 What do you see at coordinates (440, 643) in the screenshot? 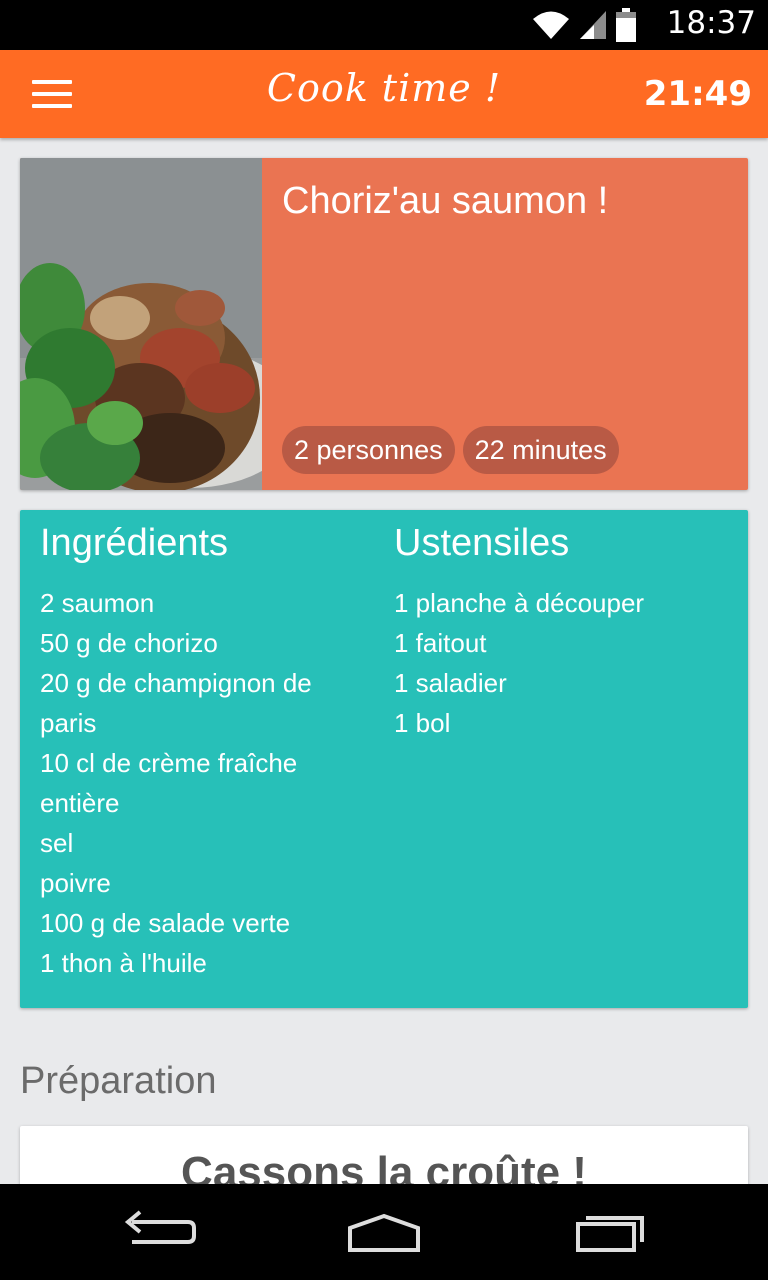
I see `utensil-item: 1 faitout` at bounding box center [440, 643].